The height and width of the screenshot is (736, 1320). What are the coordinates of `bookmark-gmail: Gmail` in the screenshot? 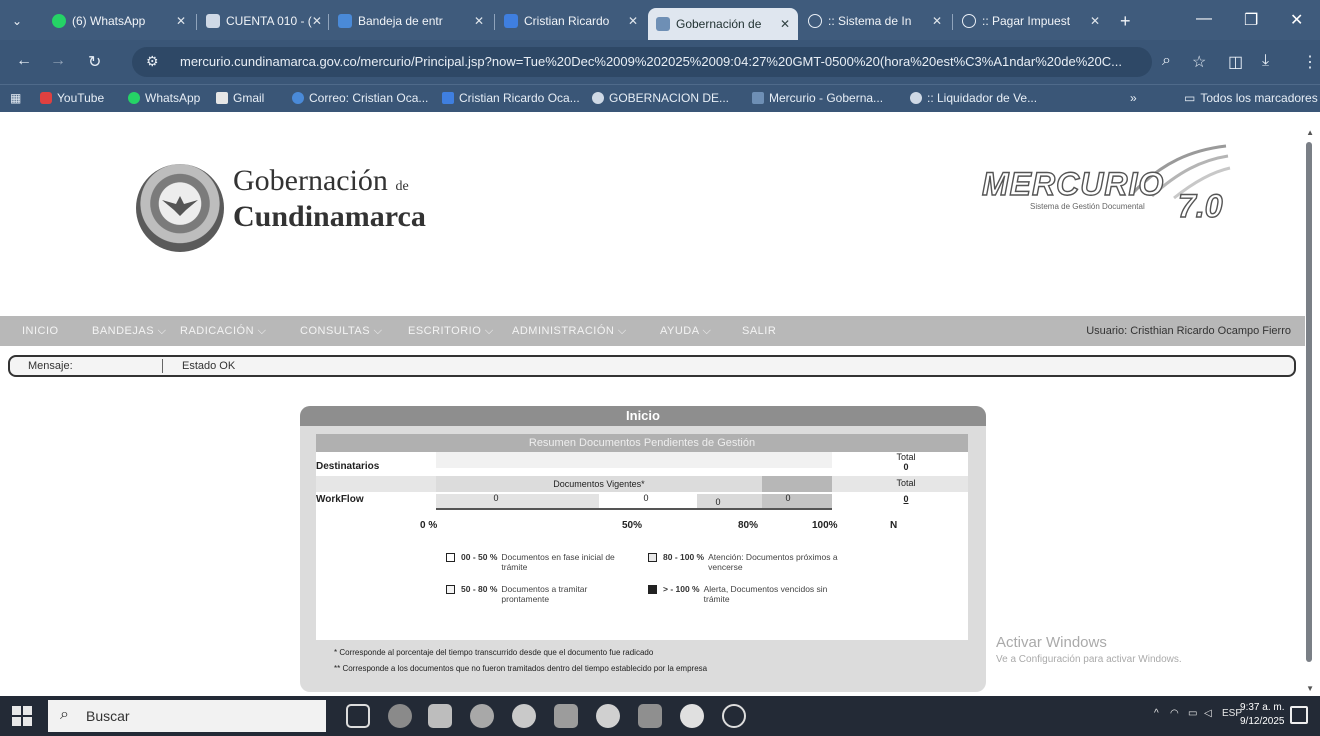 It's located at (240, 98).